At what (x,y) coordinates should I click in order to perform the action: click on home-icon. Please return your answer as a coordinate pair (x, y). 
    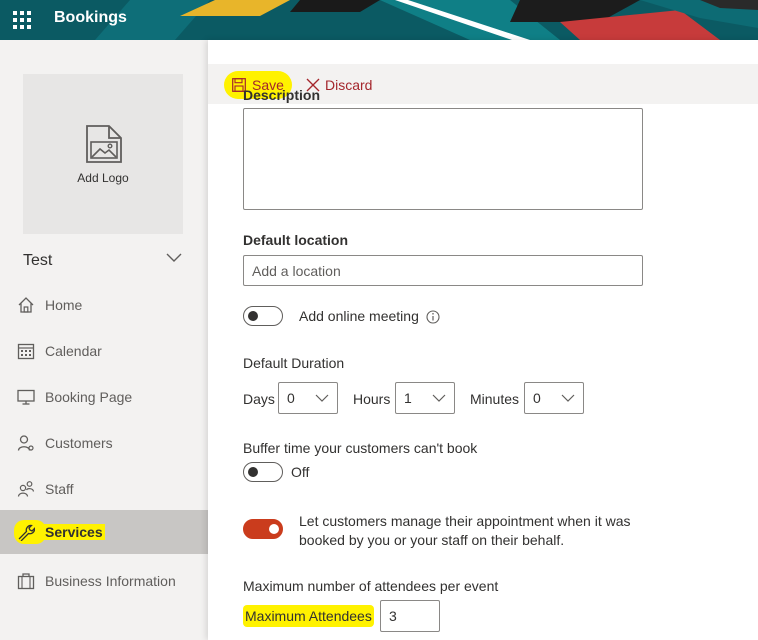
    Looking at the image, I should click on (26, 305).